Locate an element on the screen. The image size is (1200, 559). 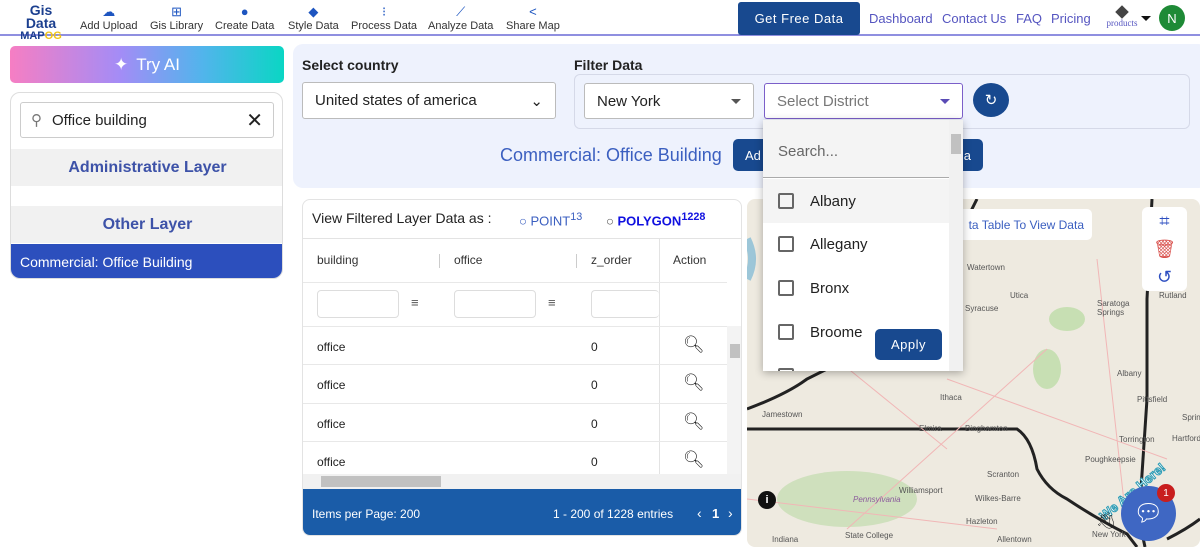
products-menu: products is located at coordinates (1122, 16).